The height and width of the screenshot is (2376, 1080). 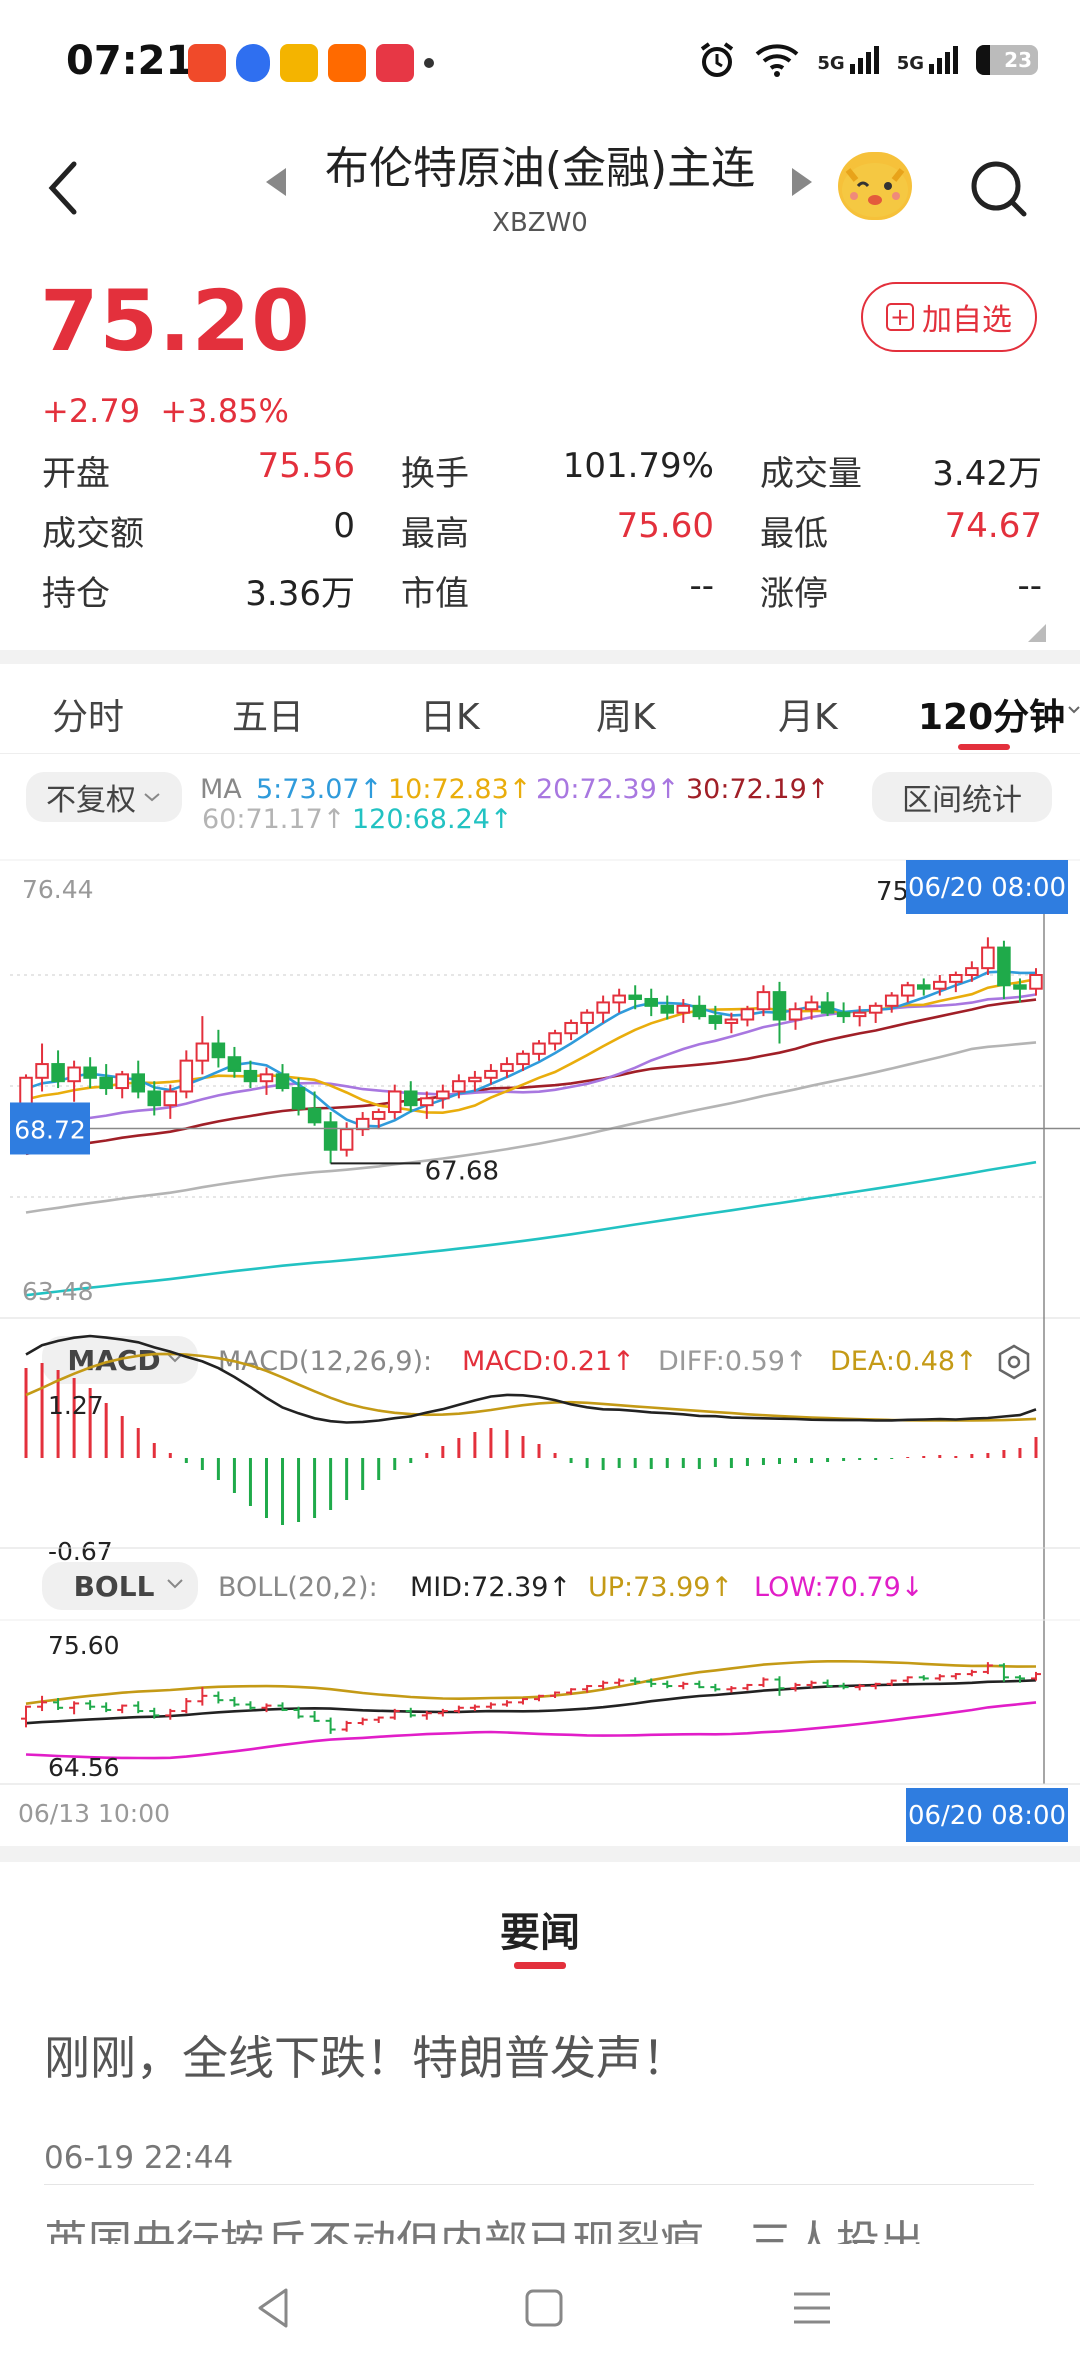 I want to click on nav-home-icon, so click(x=544, y=2308).